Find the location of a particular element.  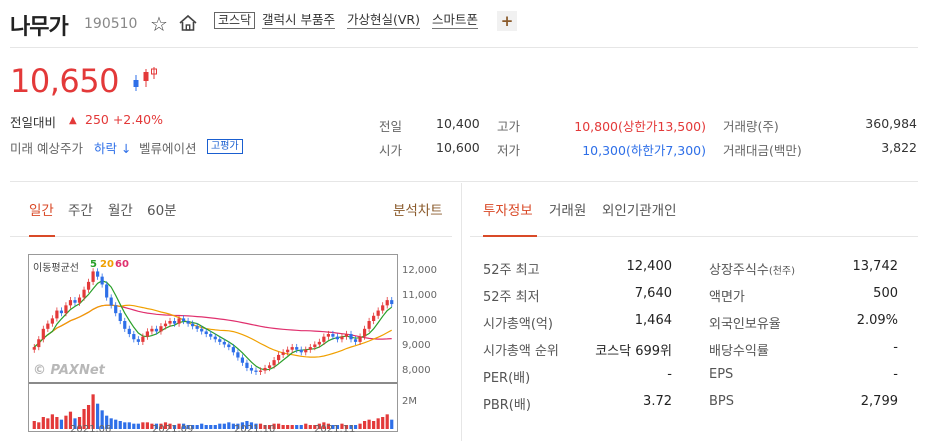

ma5-legend: 5 is located at coordinates (93, 264).